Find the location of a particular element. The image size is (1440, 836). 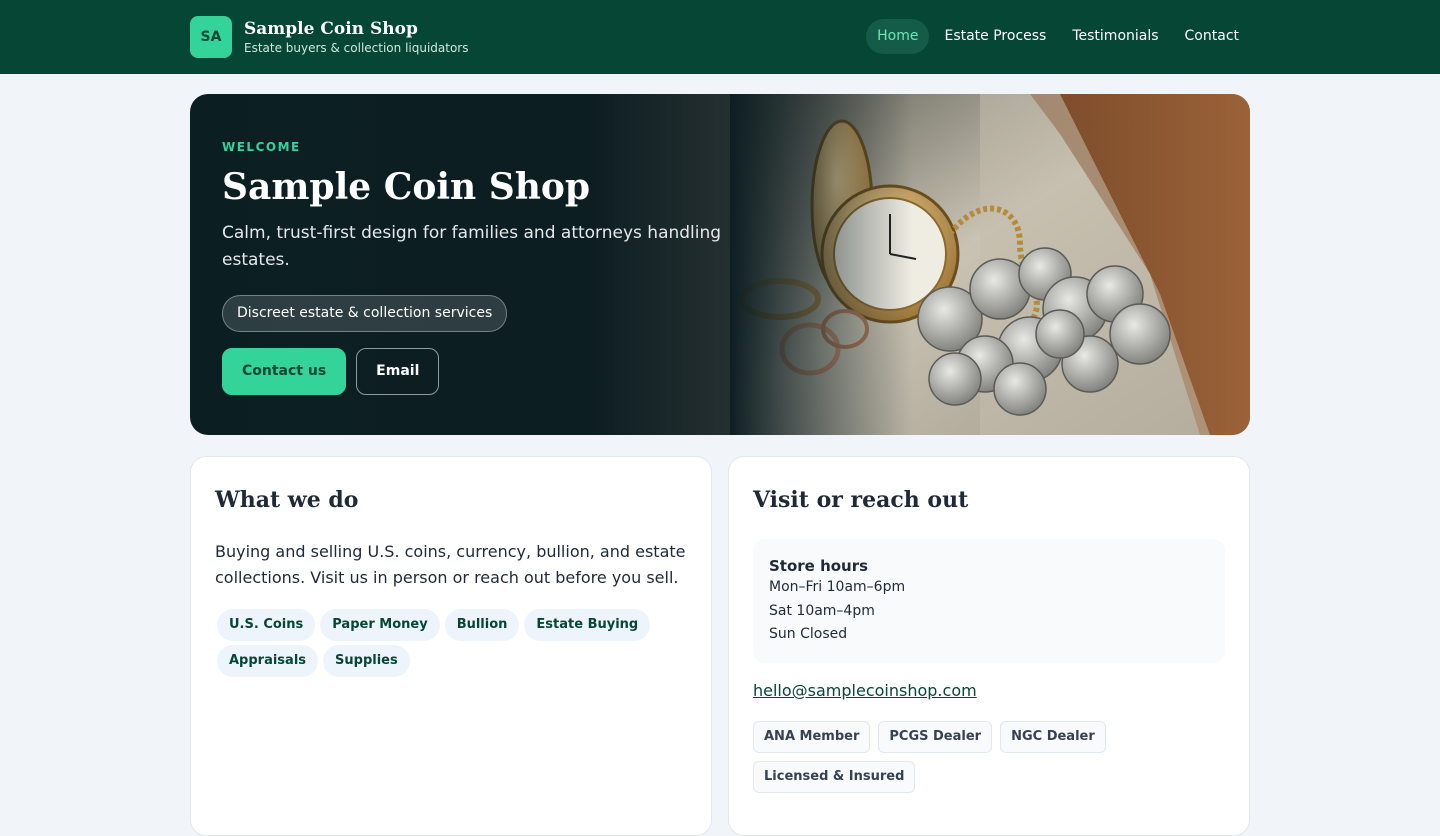

credential-badge: ANA Member is located at coordinates (812, 737).